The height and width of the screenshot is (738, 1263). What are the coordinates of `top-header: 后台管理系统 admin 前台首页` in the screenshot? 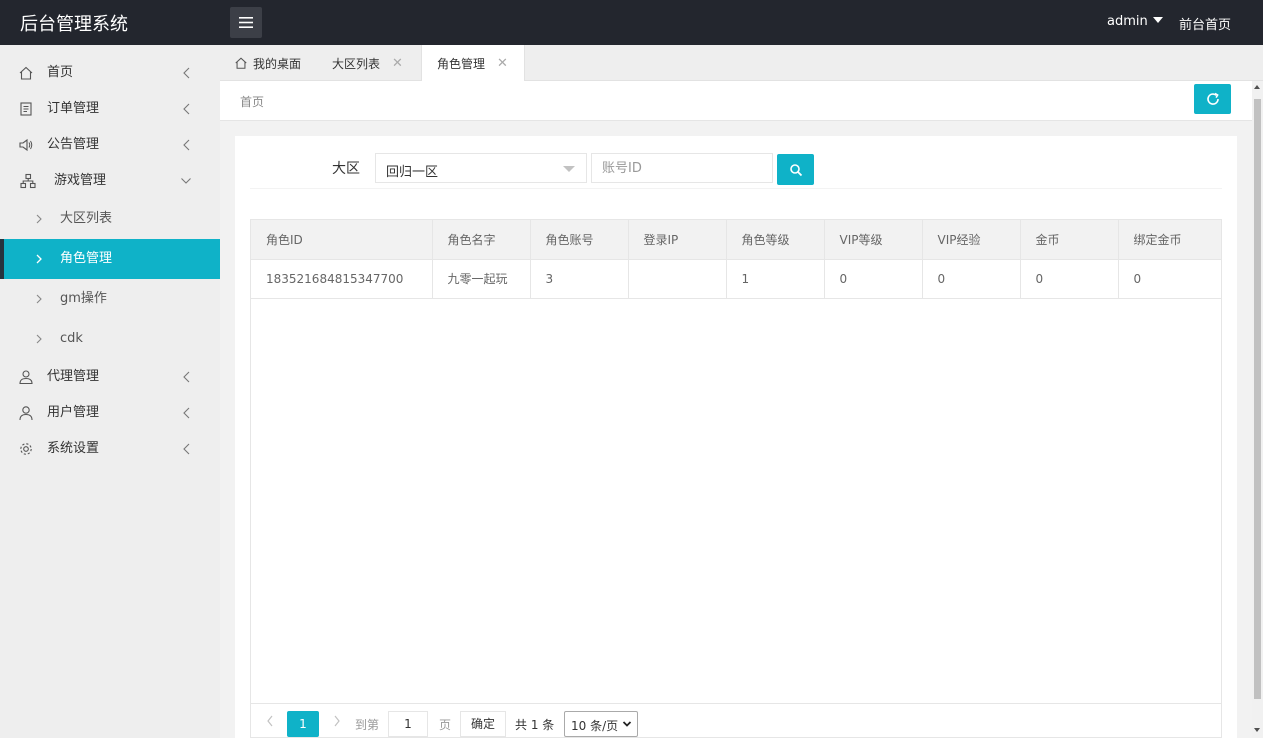 It's located at (631, 22).